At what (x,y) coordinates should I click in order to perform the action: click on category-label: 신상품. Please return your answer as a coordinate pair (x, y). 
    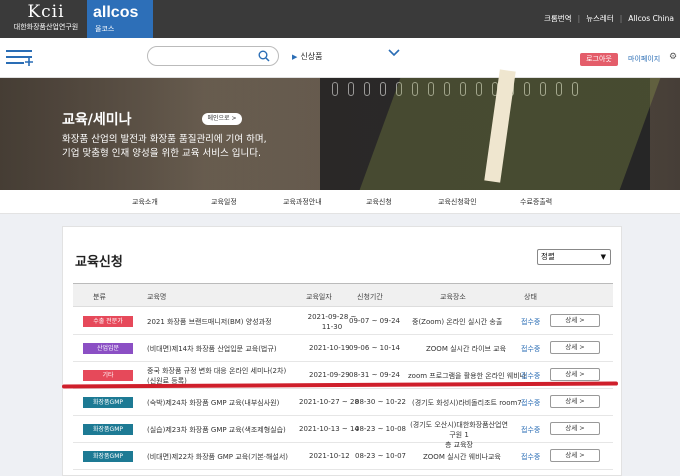
    Looking at the image, I should click on (311, 56).